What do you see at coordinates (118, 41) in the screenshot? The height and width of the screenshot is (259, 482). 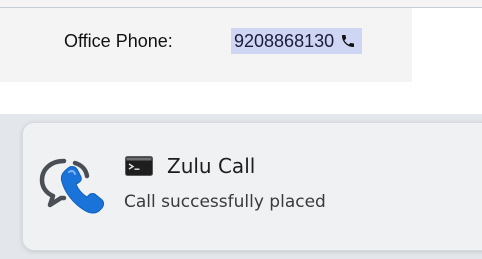 I see `office-phone-label: Office Phone:` at bounding box center [118, 41].